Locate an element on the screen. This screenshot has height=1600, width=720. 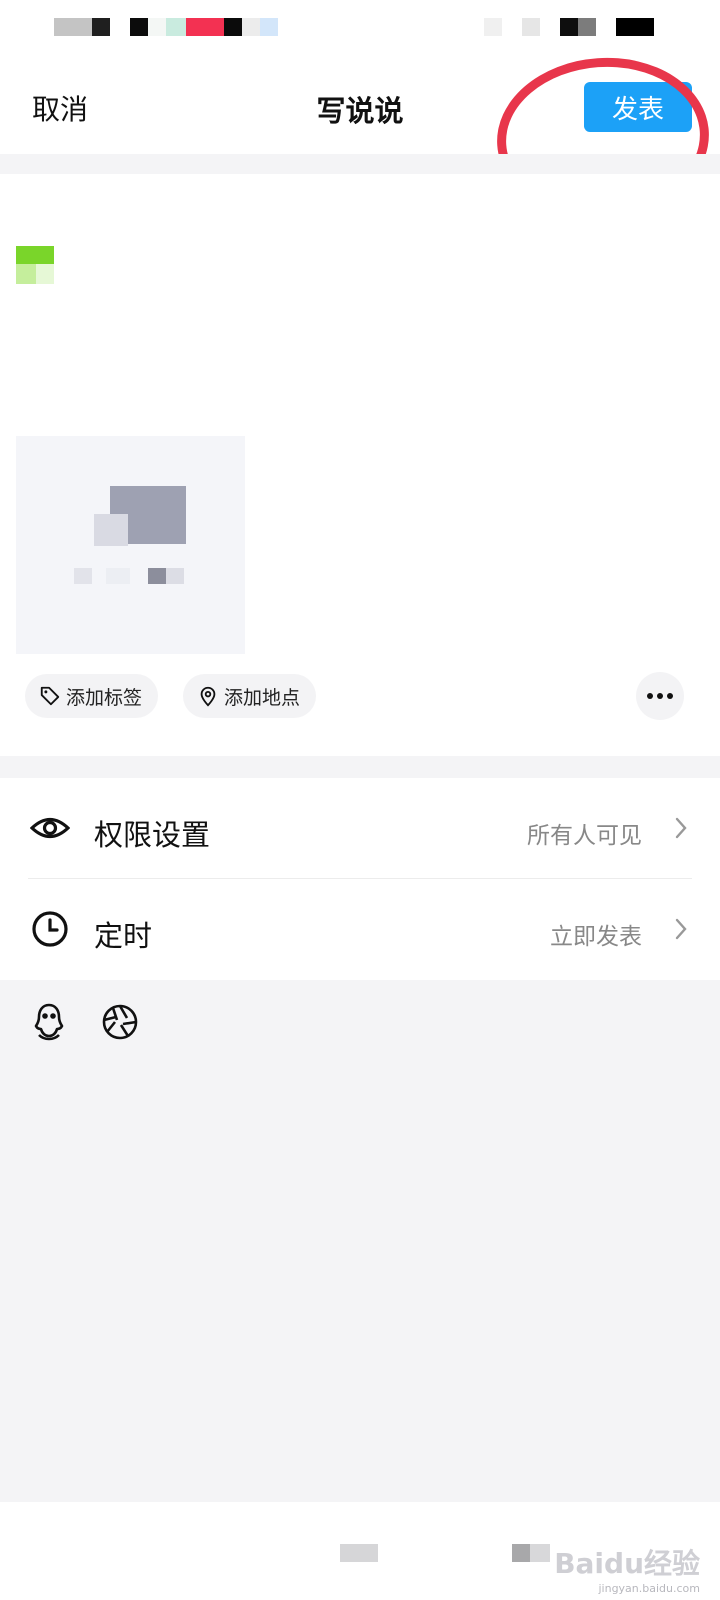
status-bar is located at coordinates (360, 28).